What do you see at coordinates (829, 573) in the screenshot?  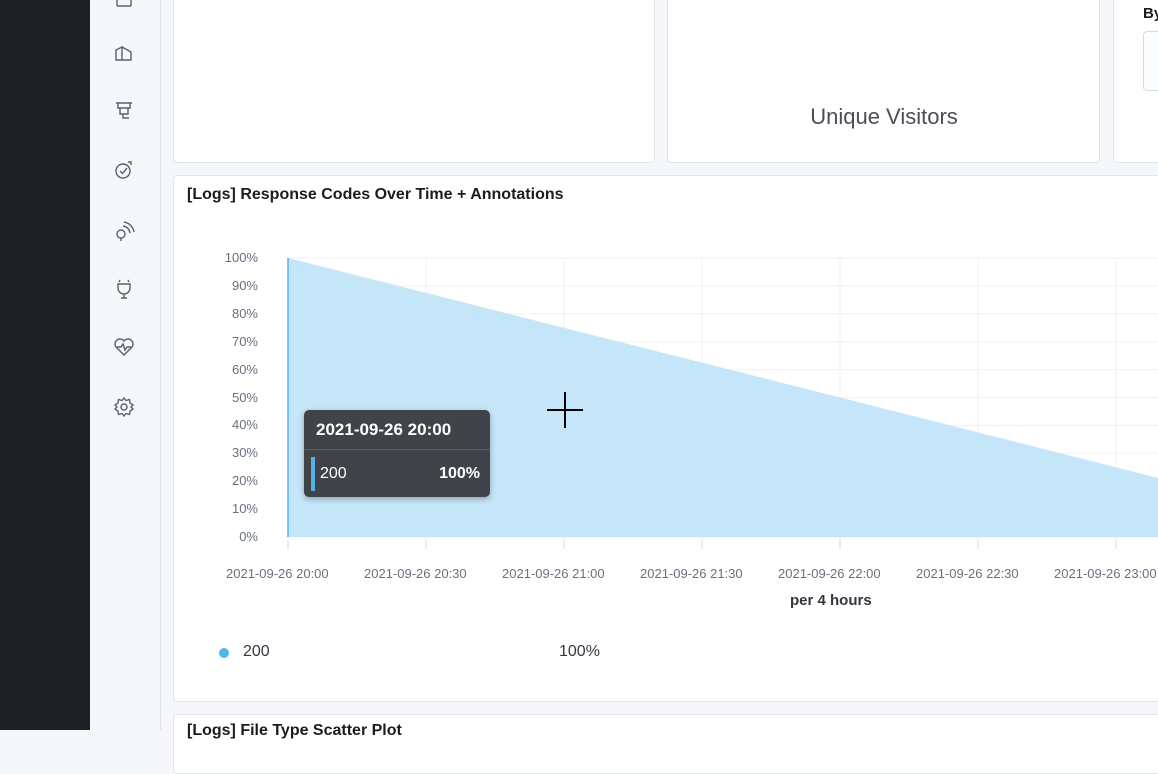 I see `x-tick-label: 2021-09-26 22:00` at bounding box center [829, 573].